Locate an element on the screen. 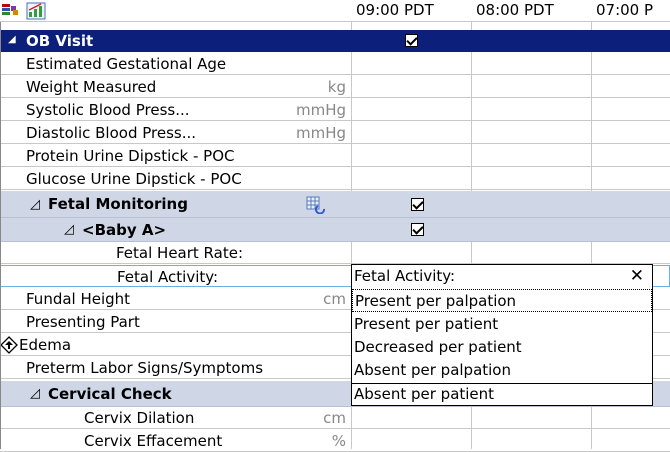 The height and width of the screenshot is (452, 670). popup-option-decreased-patient: Decreased per patient is located at coordinates (502, 347).